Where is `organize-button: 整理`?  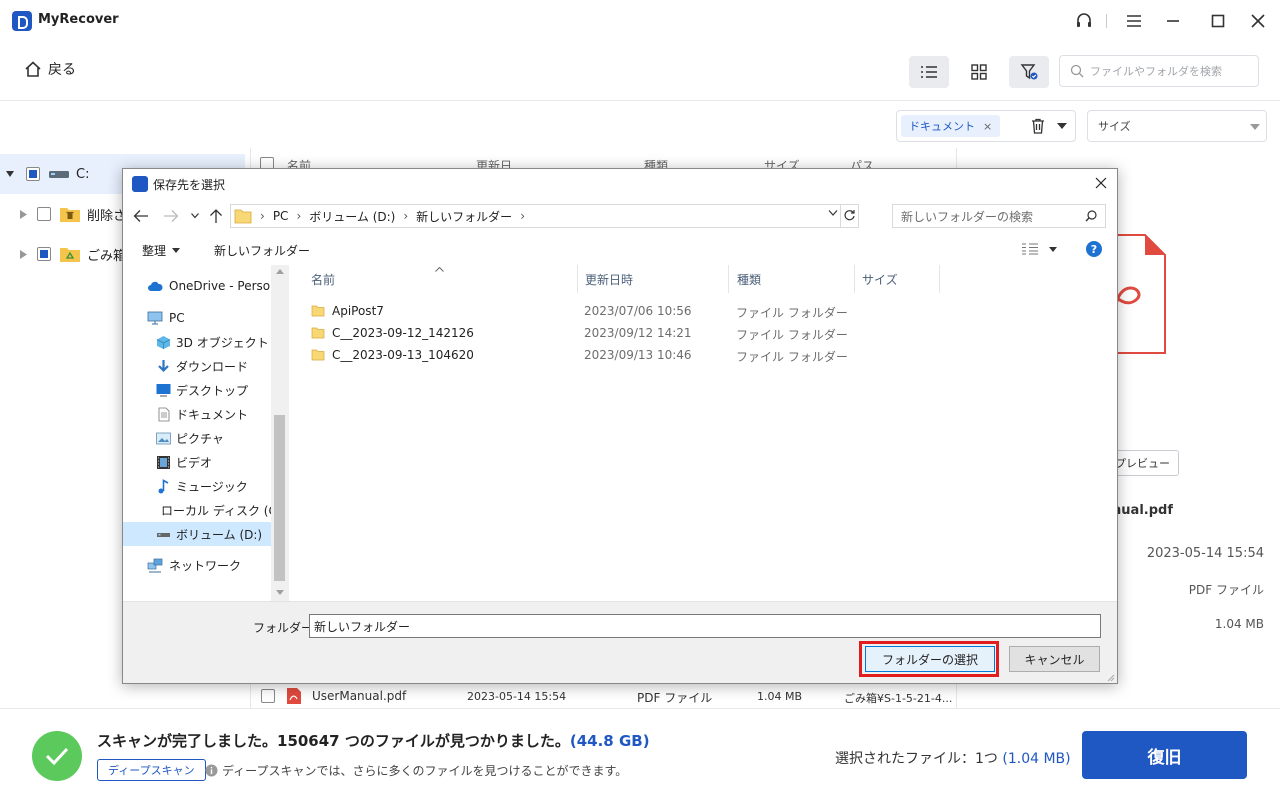
organize-button: 整理 is located at coordinates (161, 250).